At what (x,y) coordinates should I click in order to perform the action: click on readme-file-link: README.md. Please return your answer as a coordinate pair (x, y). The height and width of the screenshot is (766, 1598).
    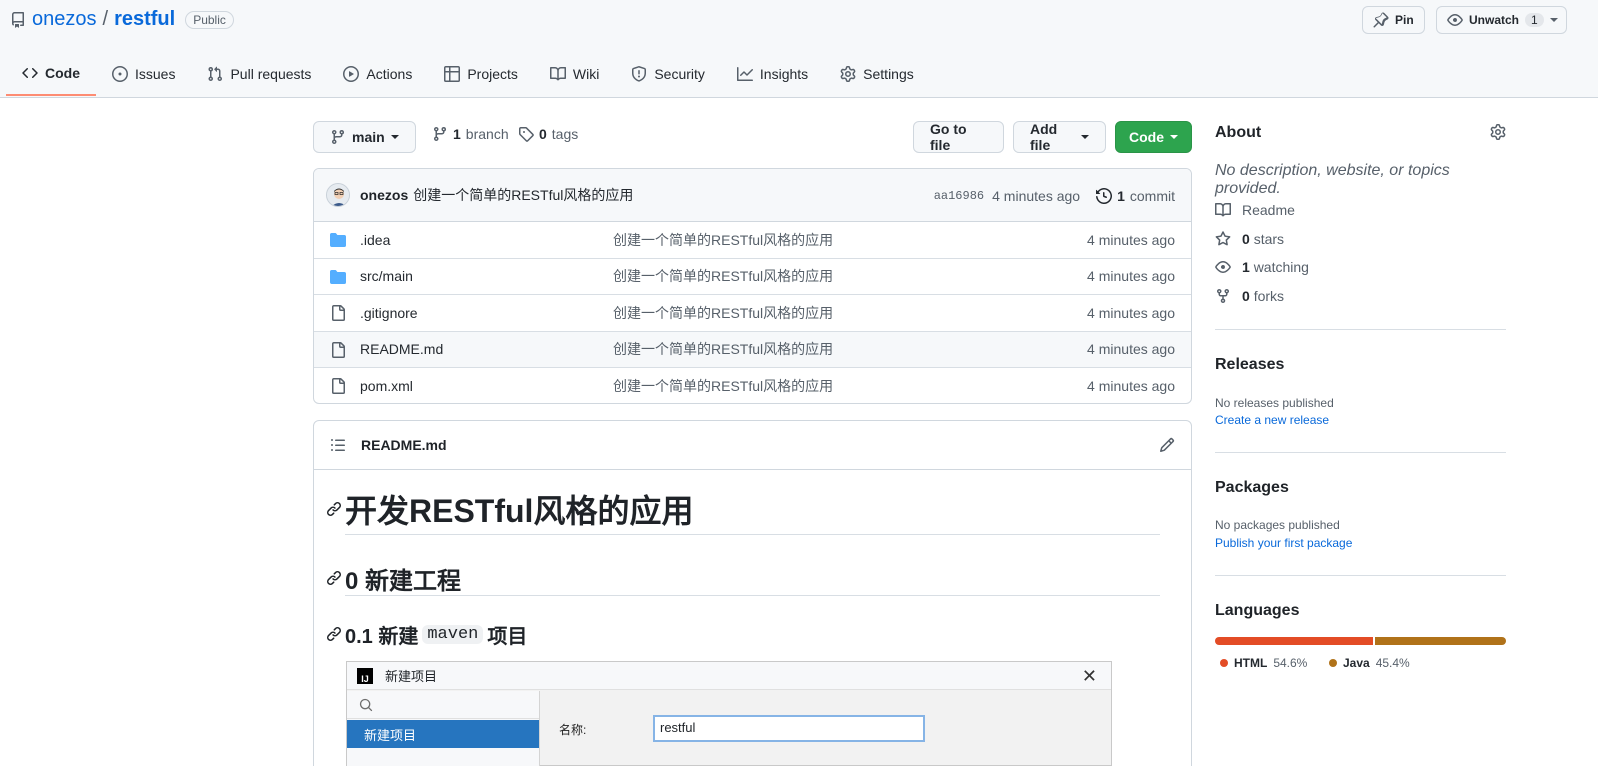
    Looking at the image, I should click on (404, 445).